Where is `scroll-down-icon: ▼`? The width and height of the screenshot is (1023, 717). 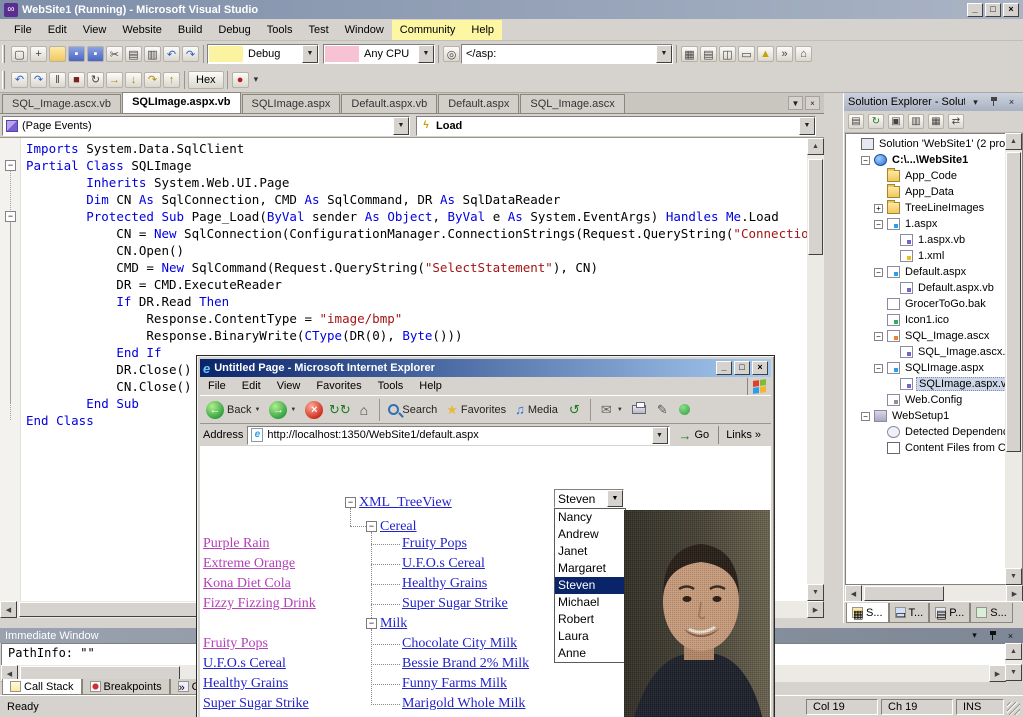
scroll-down-icon: ▼ is located at coordinates (815, 592).